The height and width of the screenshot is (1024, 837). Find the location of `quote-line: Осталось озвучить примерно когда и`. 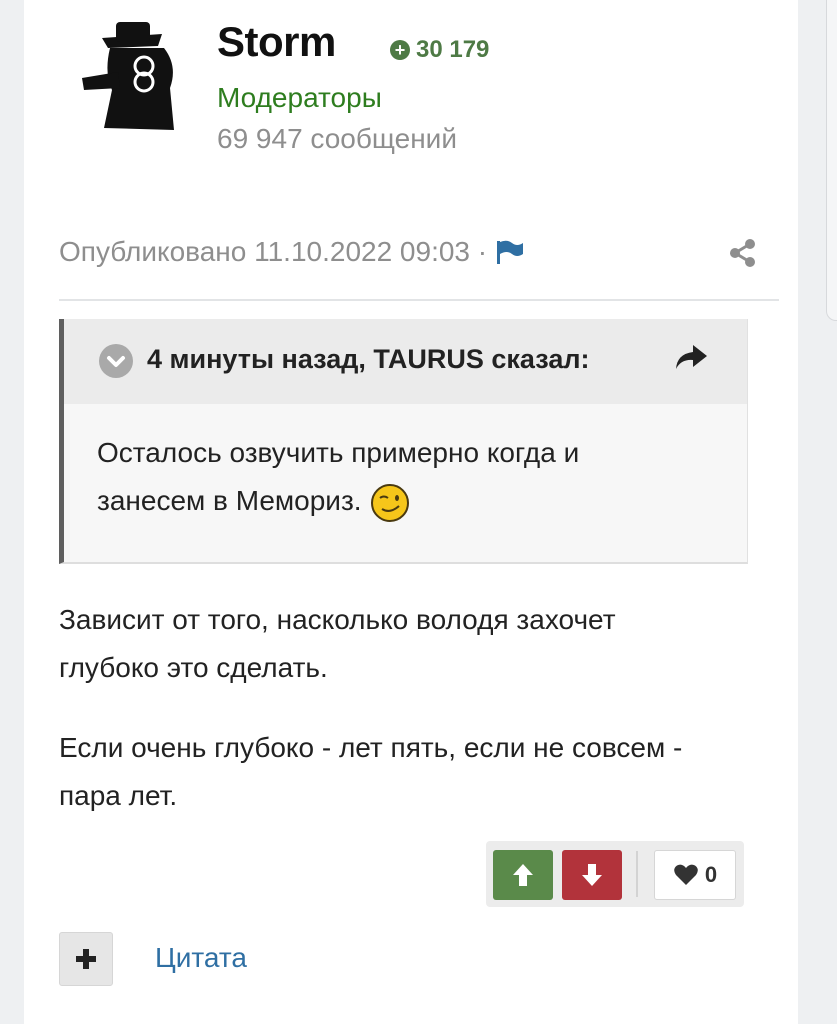

quote-line: Осталось озвучить примерно когда и is located at coordinates (338, 452).